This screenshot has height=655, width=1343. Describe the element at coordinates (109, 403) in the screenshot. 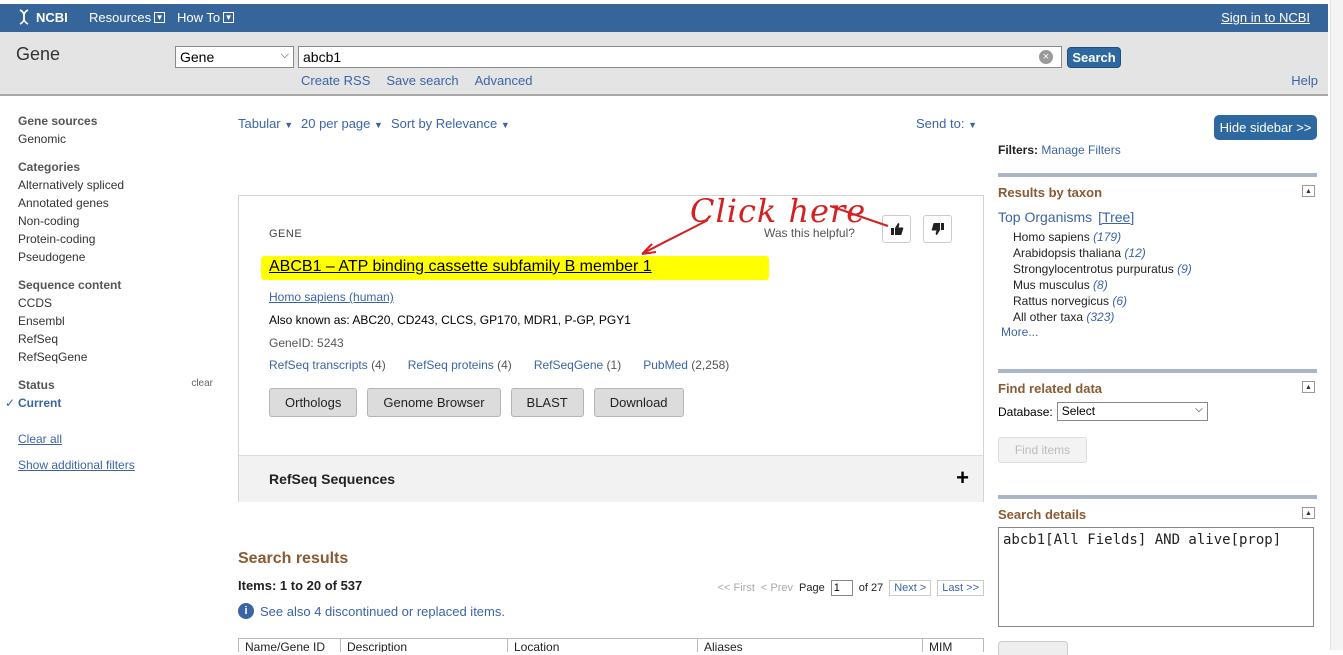

I see `filter-current: ✓ Current` at that location.